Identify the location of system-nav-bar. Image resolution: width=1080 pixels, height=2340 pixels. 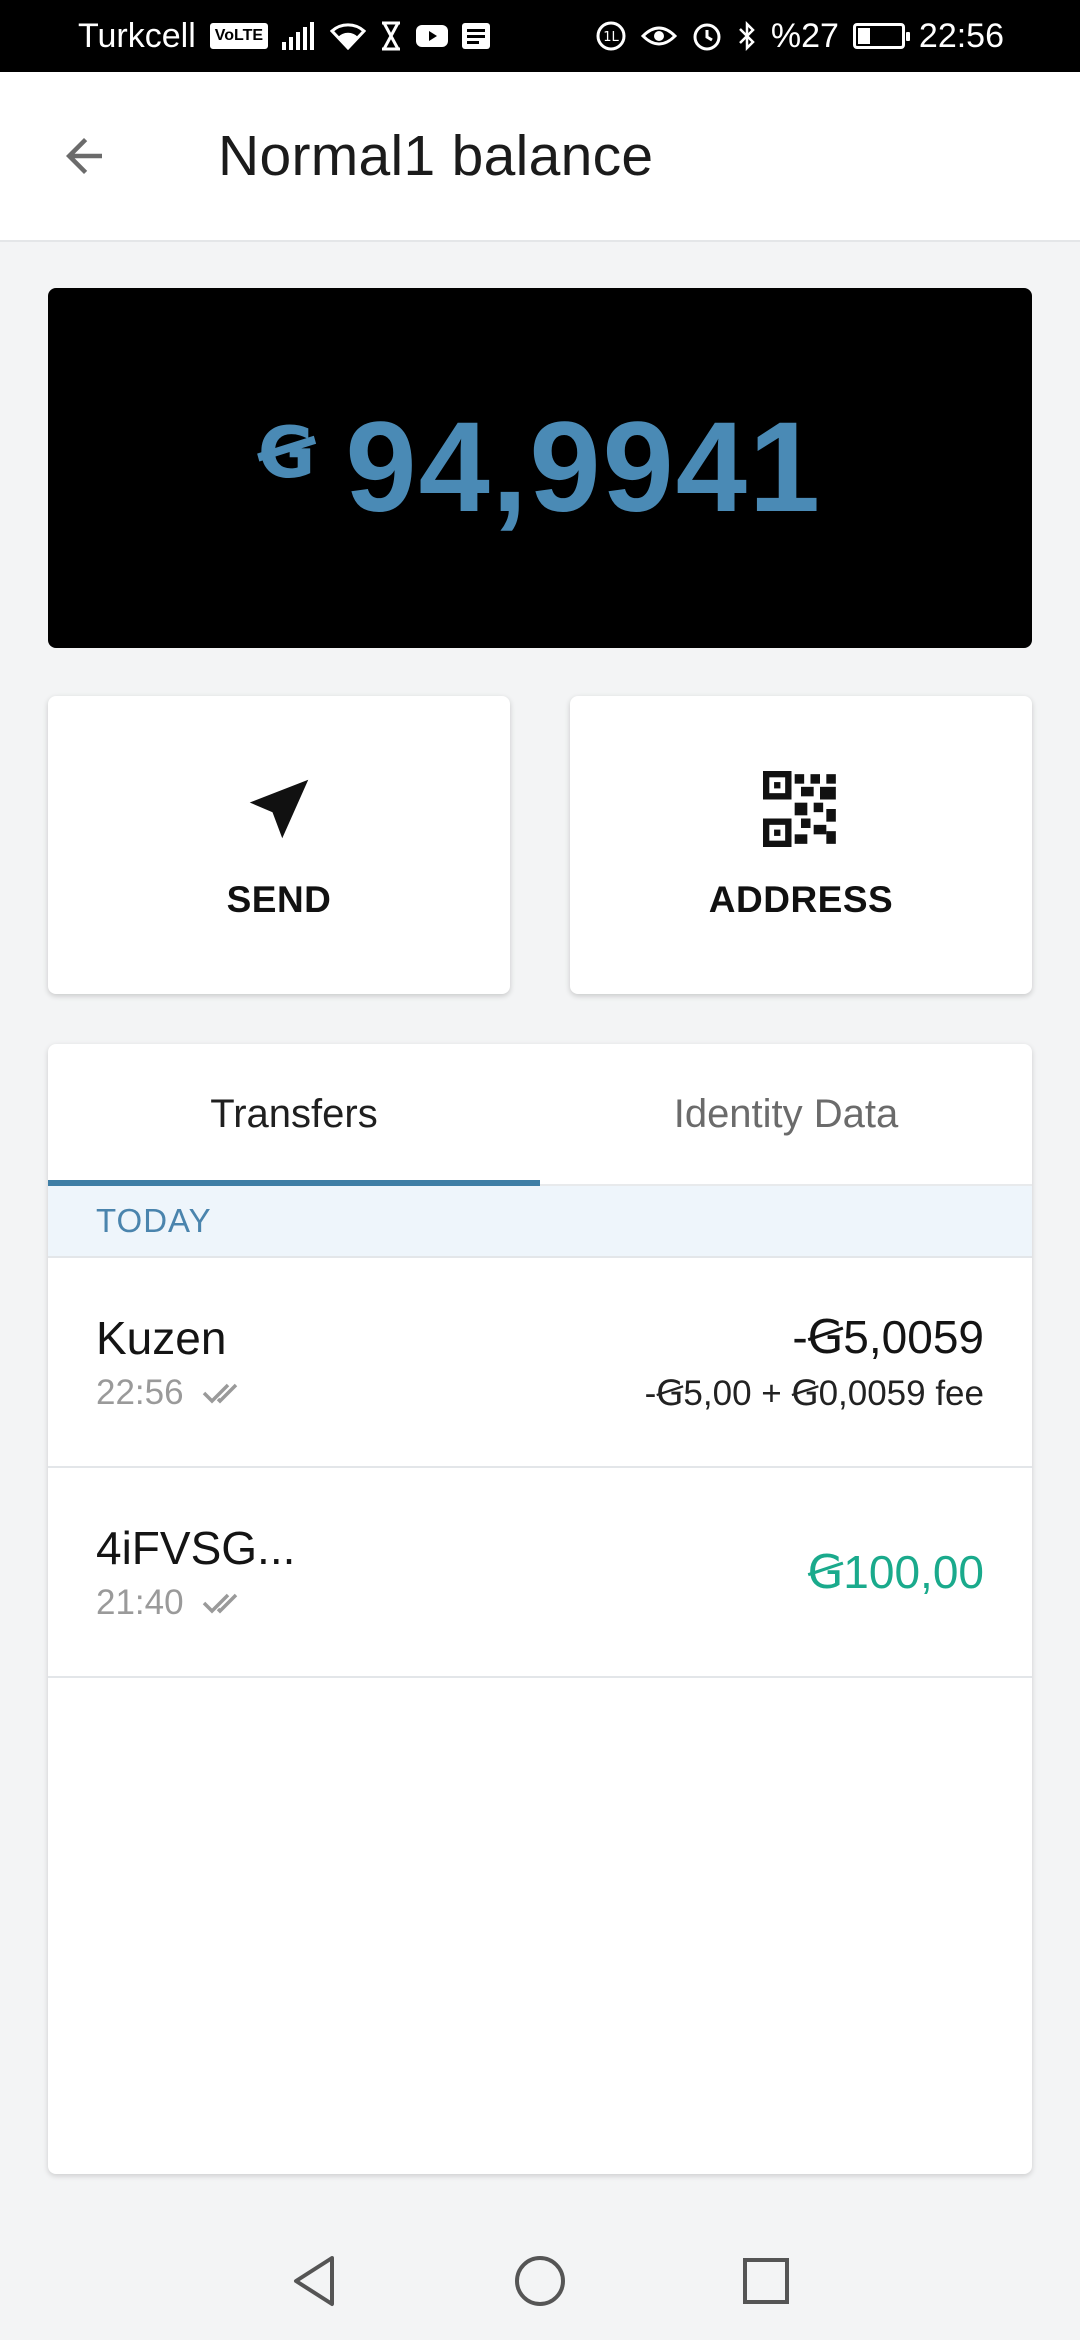
(540, 2281).